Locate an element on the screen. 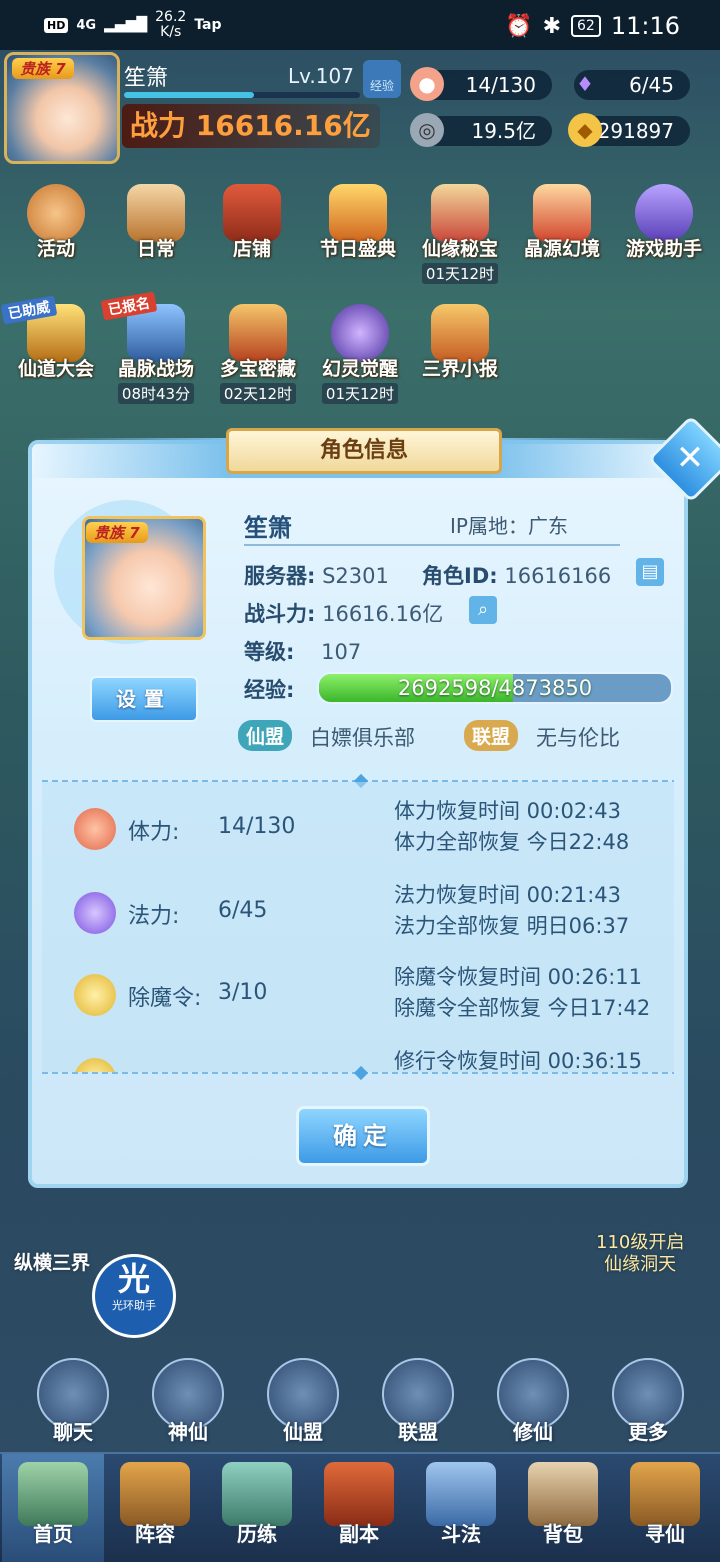  level-row: 等级: 107 is located at coordinates (302, 651).